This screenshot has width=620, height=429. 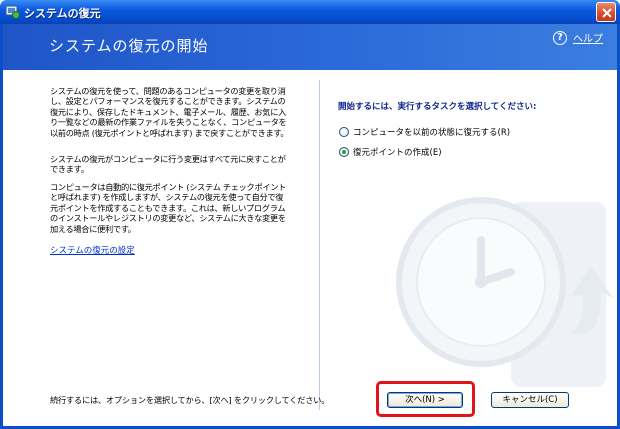 What do you see at coordinates (129, 46) in the screenshot?
I see `page-title: システムの復元の開始` at bounding box center [129, 46].